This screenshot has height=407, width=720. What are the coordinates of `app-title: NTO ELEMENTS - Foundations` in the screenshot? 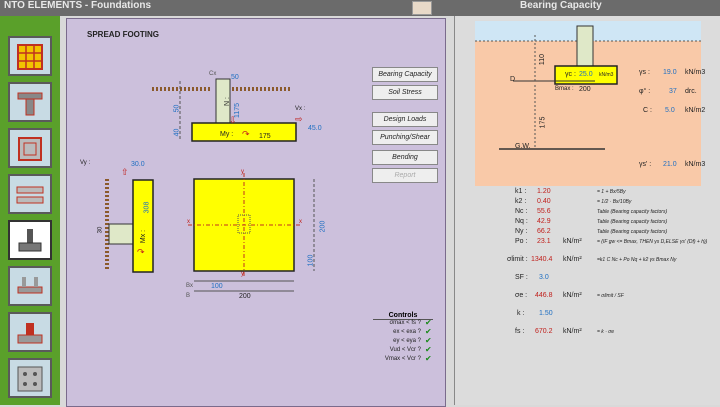 It's located at (78, 5).